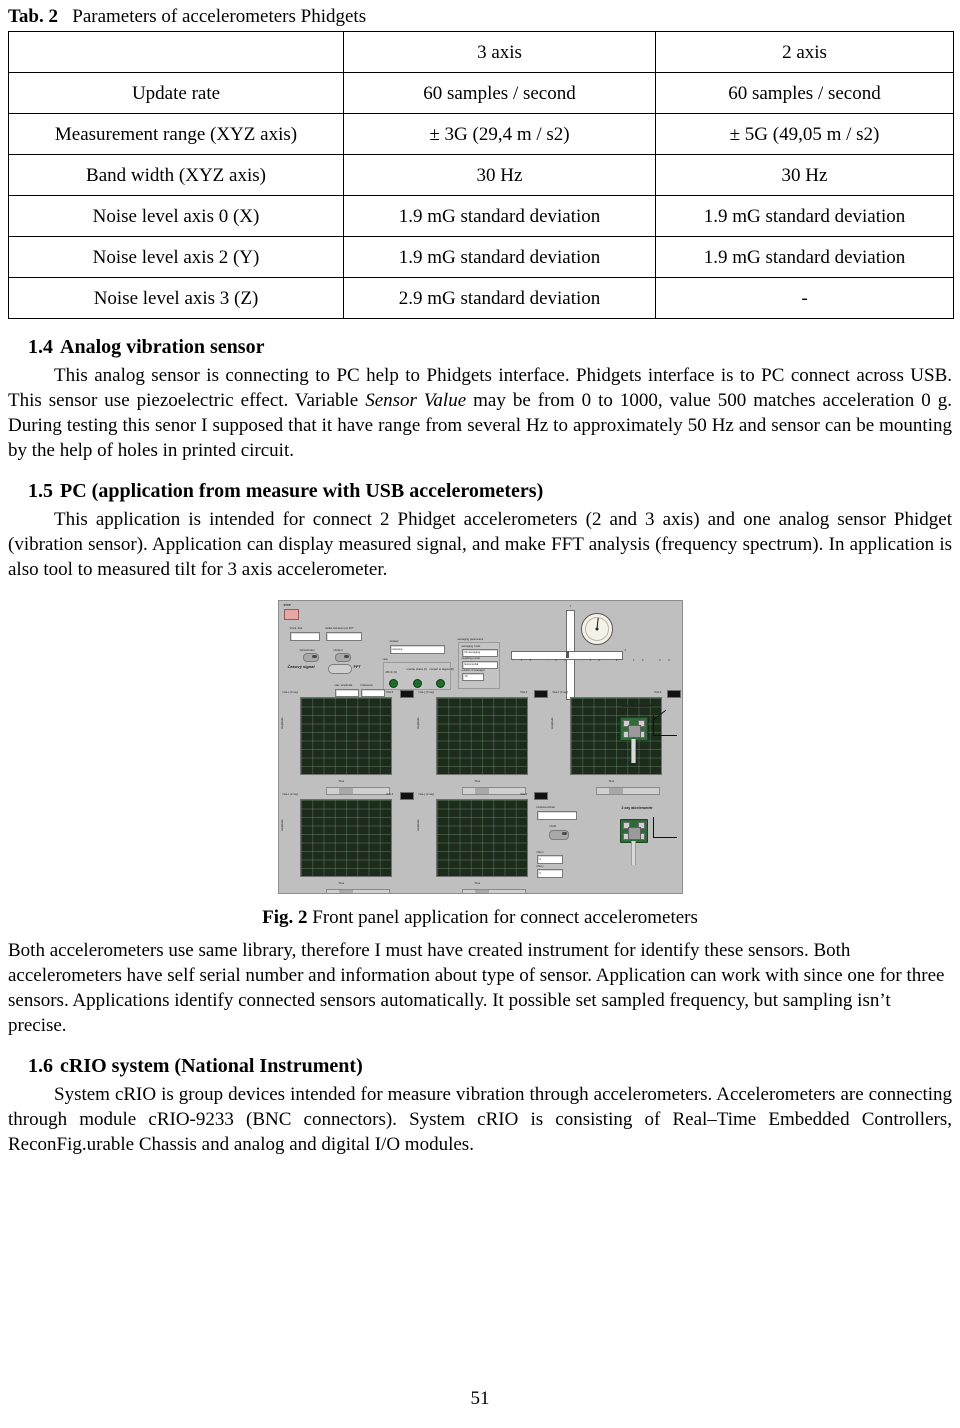 This screenshot has width=960, height=1428. Describe the element at coordinates (470, 639) in the screenshot. I see `averaging-parameters-label: averaging parameters` at that location.